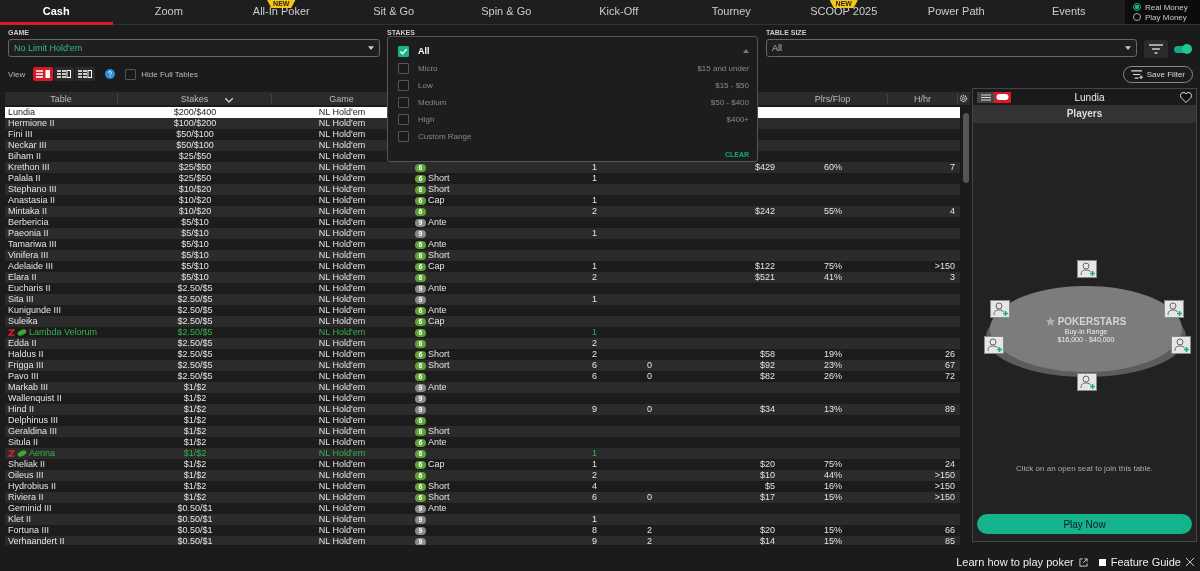 The image size is (1200, 571). What do you see at coordinates (33, 420) in the screenshot?
I see `table-name: Delphinus III` at bounding box center [33, 420].